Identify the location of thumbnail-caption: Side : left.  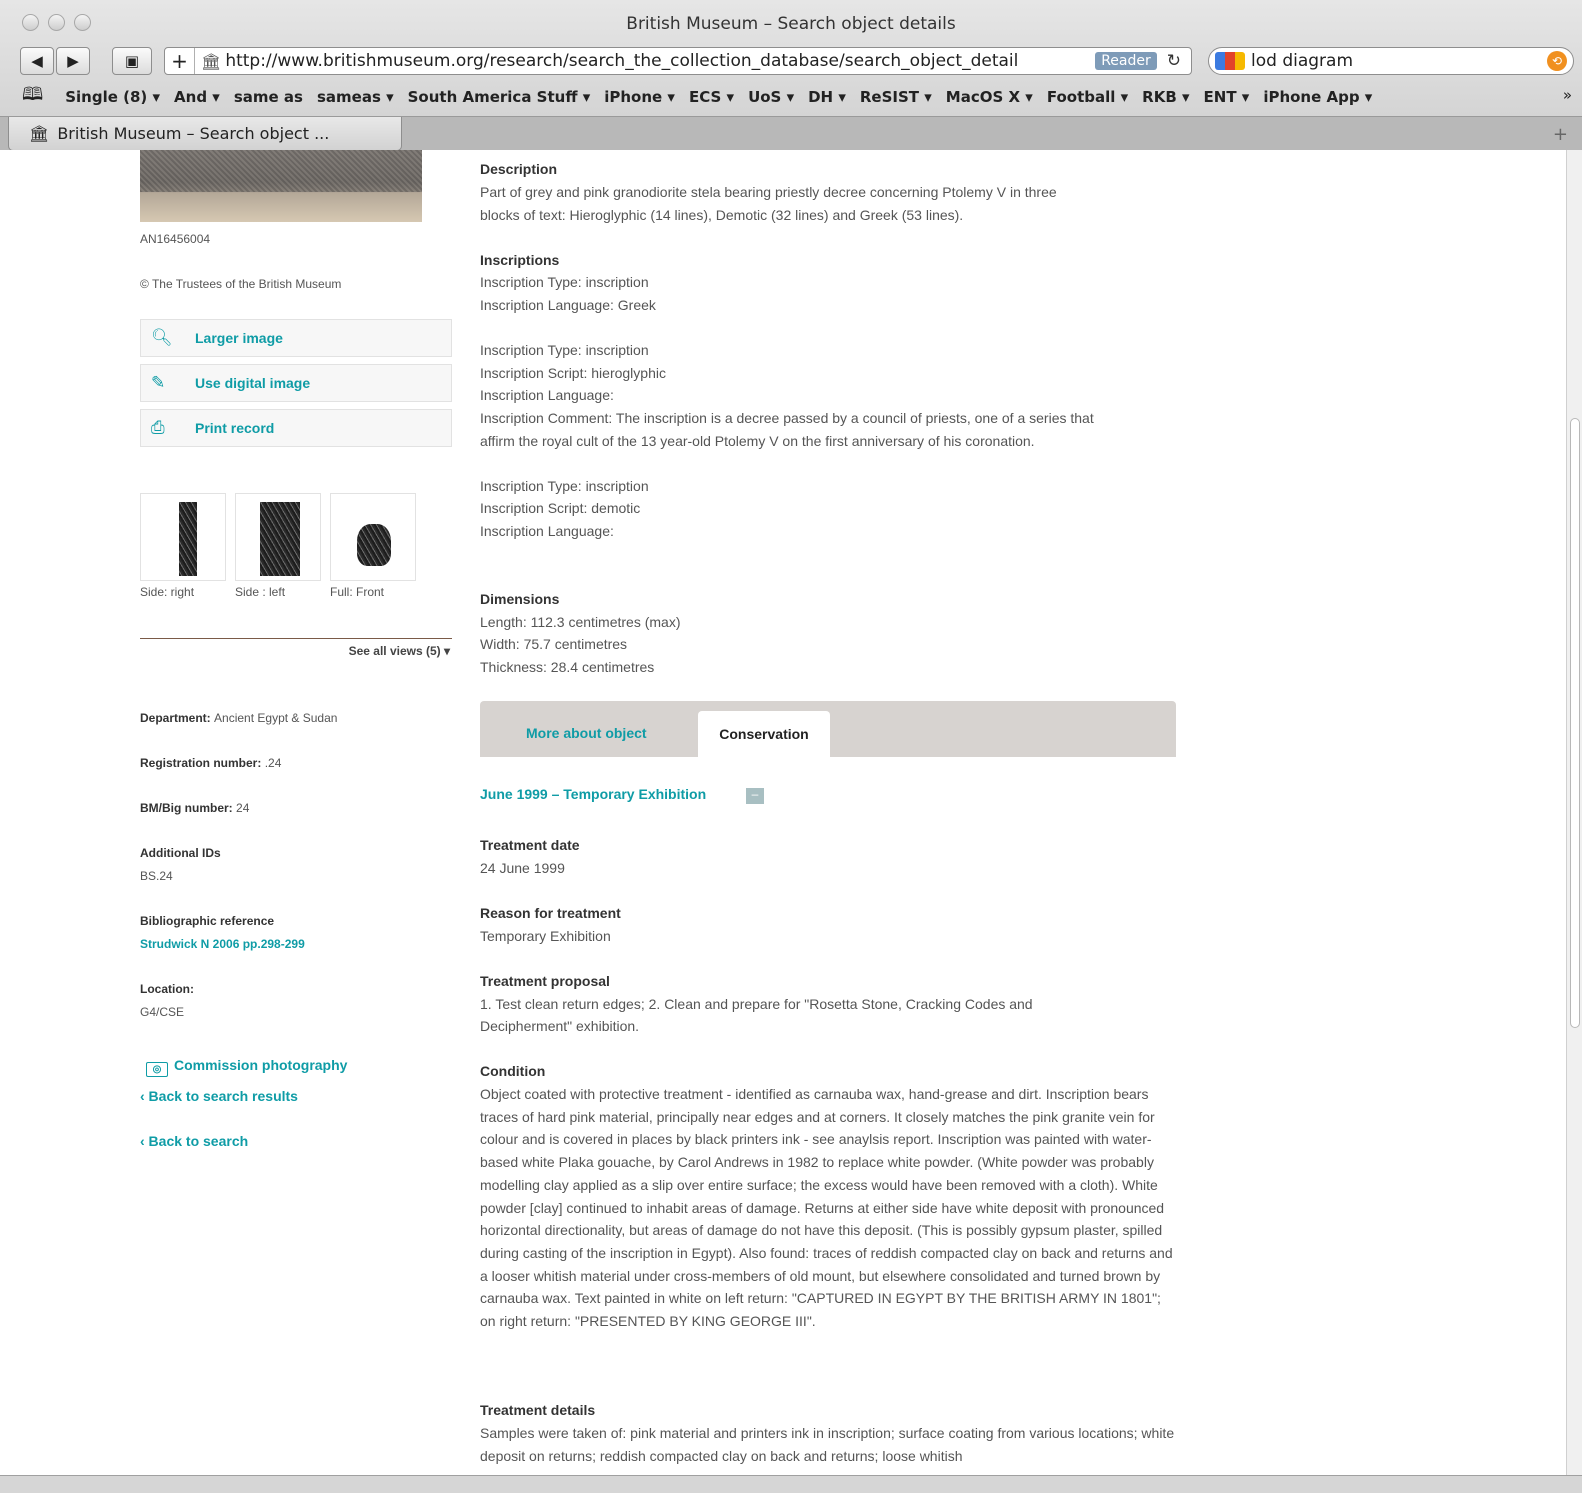
(260, 592).